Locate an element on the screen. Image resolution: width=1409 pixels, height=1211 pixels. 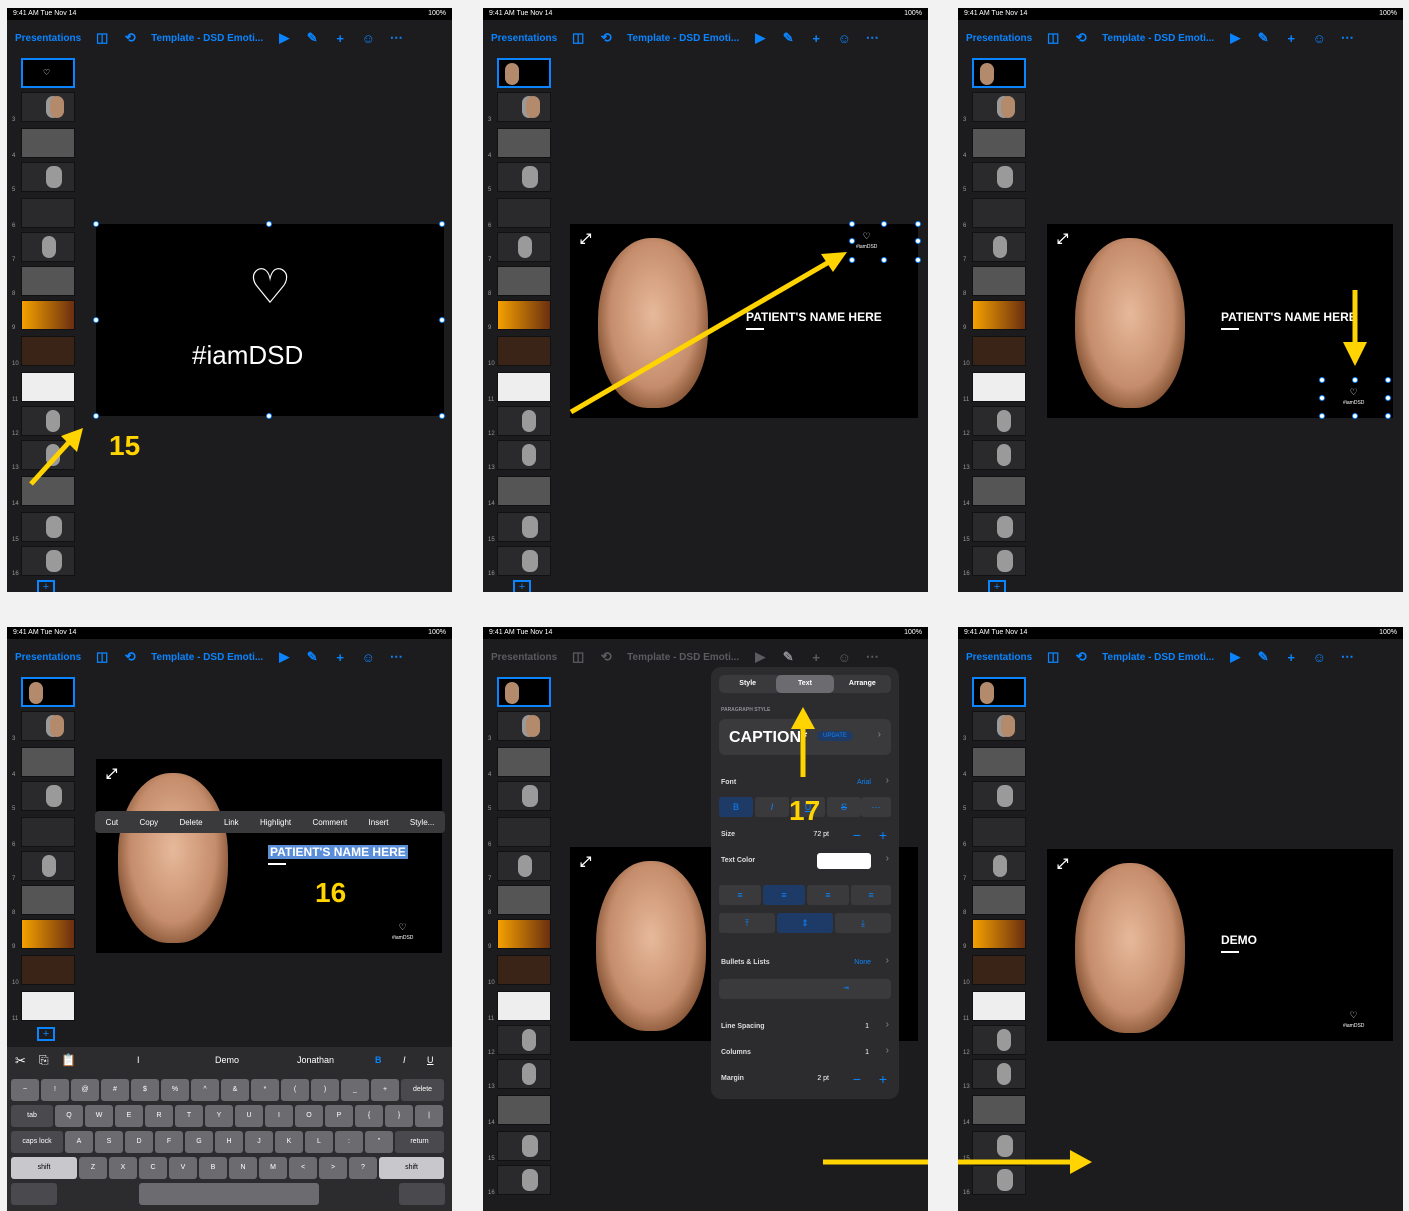
slide-thumbnail: 6 is located at coordinates (43, 832).